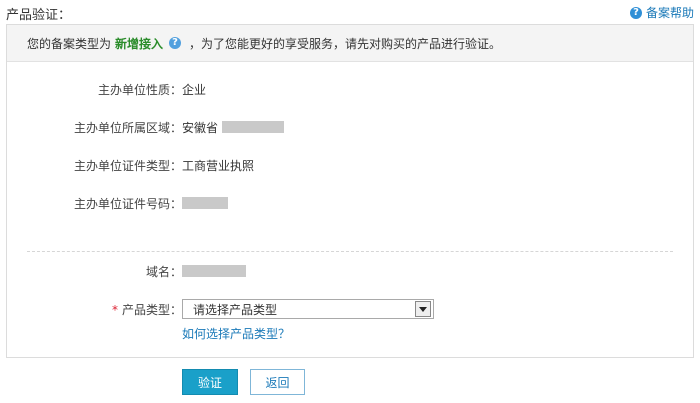  I want to click on notice-suffix: ，为了您能更好的享受服务，请先对购买的产品进行验证。, so click(345, 43).